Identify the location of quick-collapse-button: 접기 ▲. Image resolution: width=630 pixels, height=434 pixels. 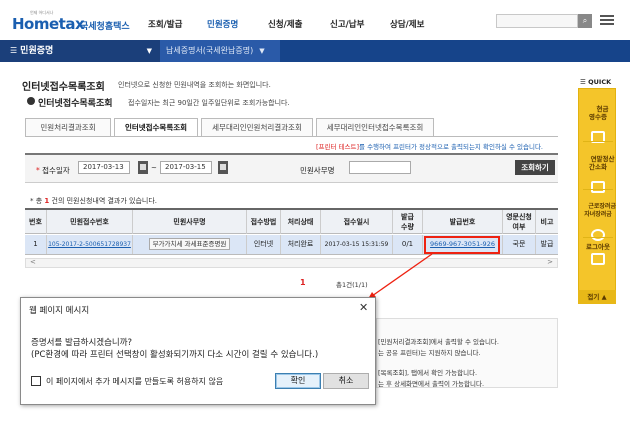
(597, 297).